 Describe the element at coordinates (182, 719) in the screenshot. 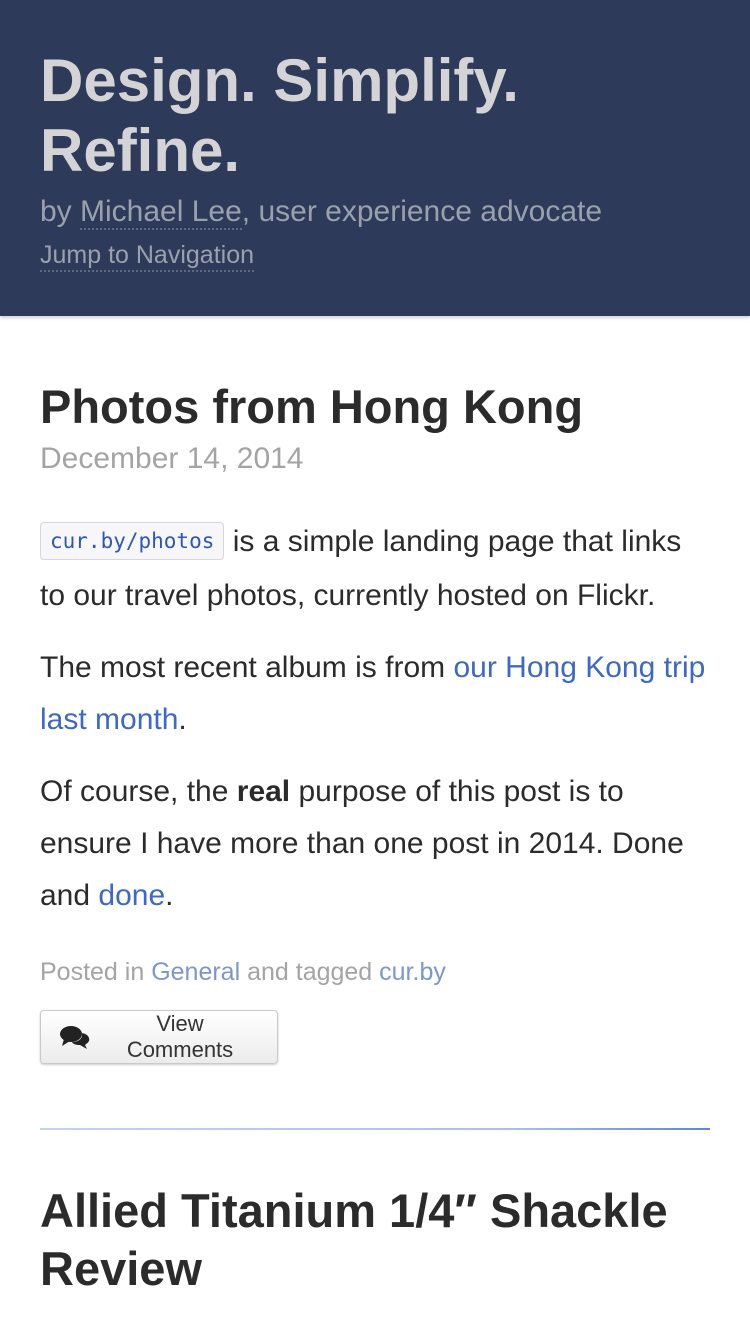

I see `paragraph-2-suffix: .` at that location.